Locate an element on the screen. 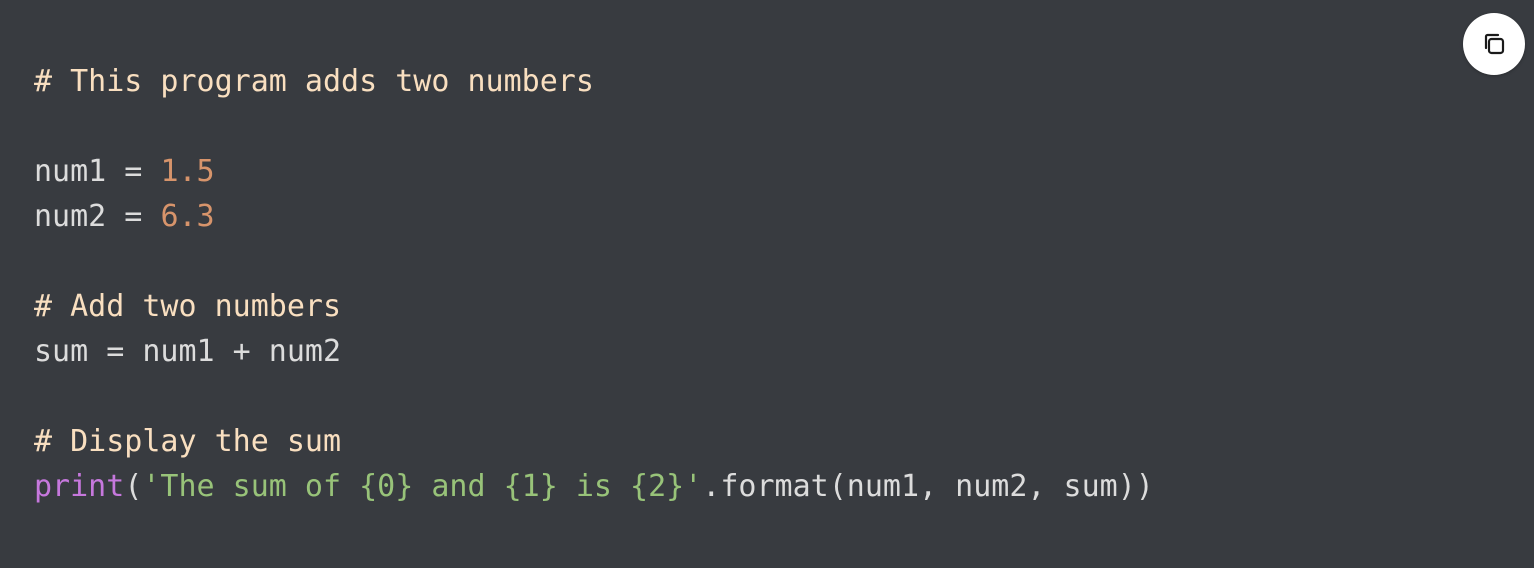 This screenshot has width=1534, height=568. paren: ( is located at coordinates (133, 486).